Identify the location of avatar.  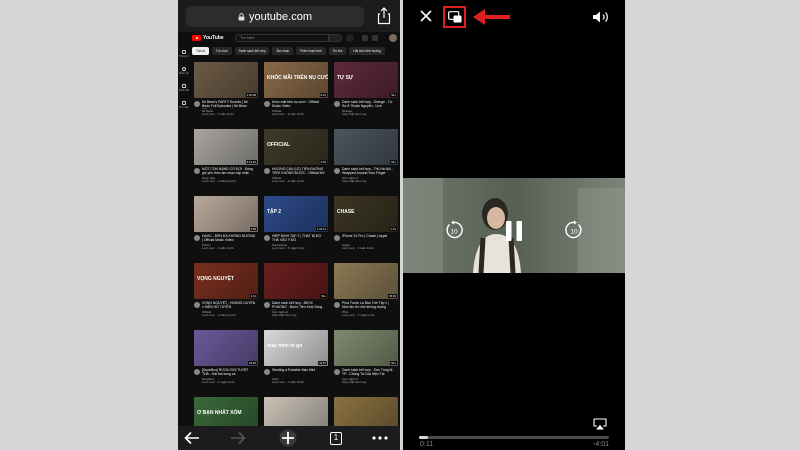
(393, 38).